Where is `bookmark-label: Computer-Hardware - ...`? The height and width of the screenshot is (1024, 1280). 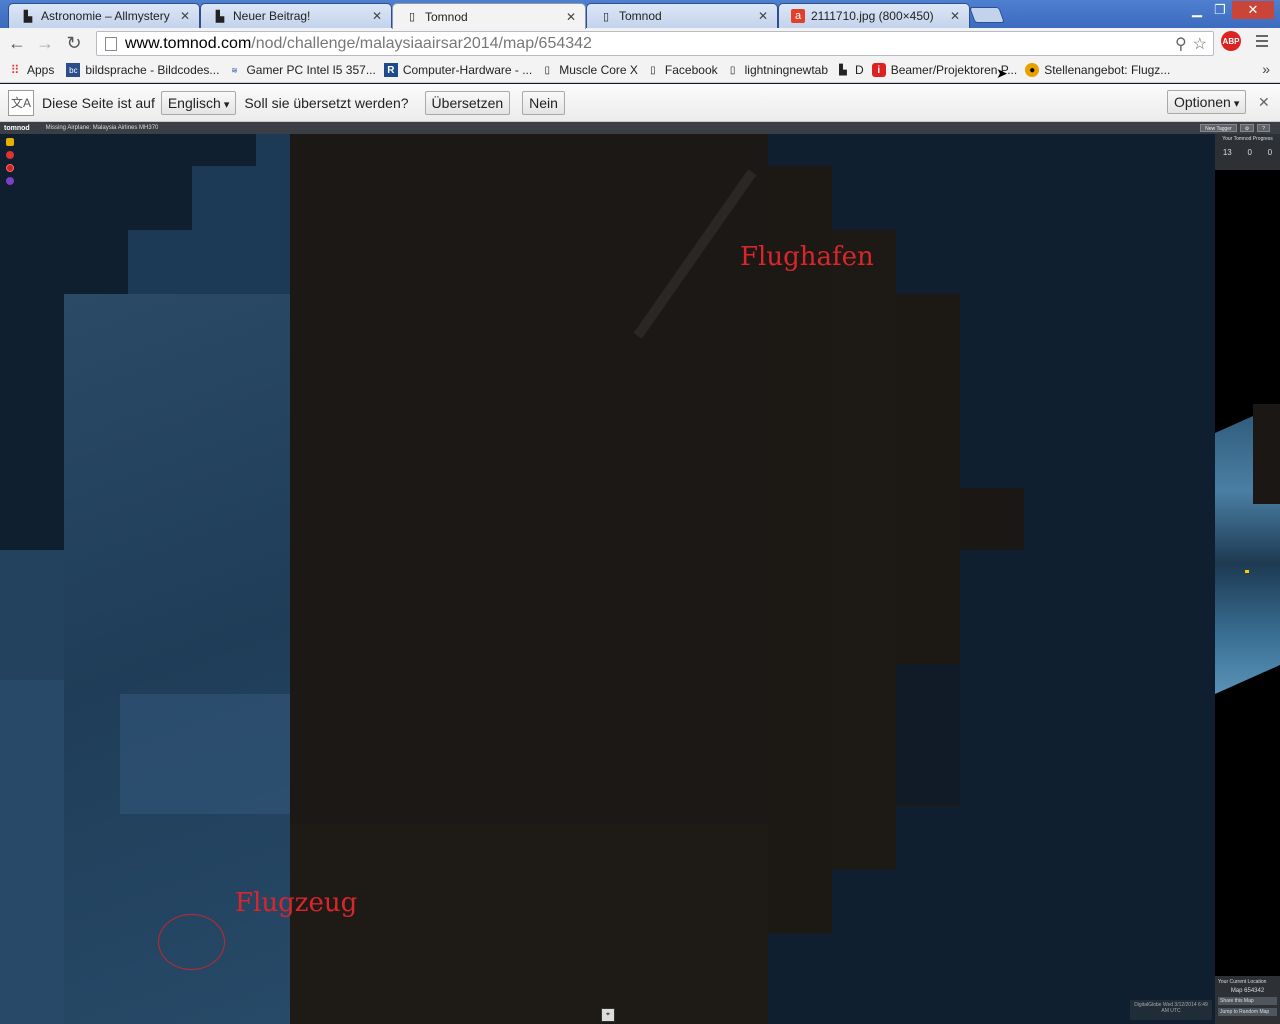 bookmark-label: Computer-Hardware - ... is located at coordinates (467, 70).